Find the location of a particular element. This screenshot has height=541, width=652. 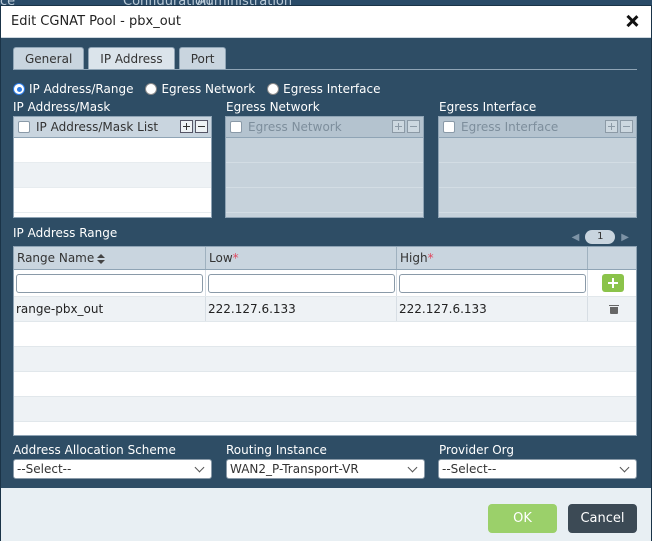

ip-mask-grid: IP Address/Mask List is located at coordinates (112, 167).